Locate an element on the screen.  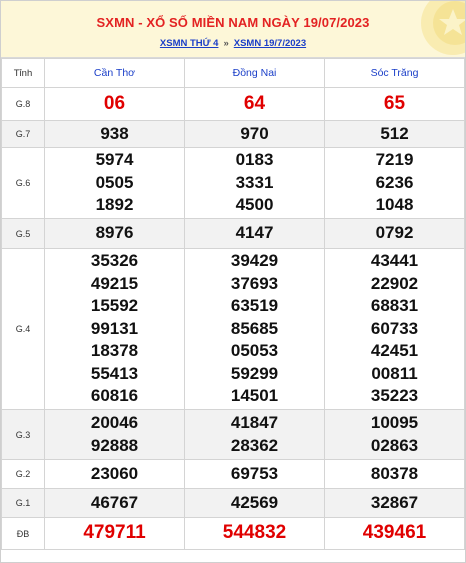
table-row: G.6 5974 0505 1892 0183 3331 4500 7219 6236 1048 is located at coordinates (233, 183).